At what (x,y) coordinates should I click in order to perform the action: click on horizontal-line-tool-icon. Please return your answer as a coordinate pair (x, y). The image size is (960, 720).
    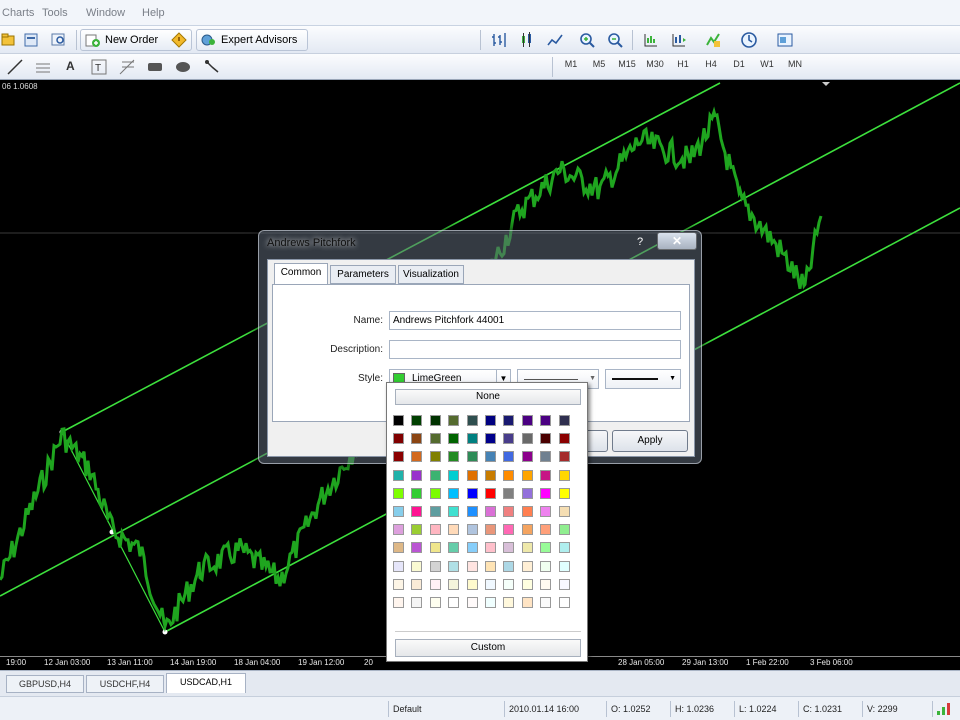
    Looking at the image, I should click on (43, 67).